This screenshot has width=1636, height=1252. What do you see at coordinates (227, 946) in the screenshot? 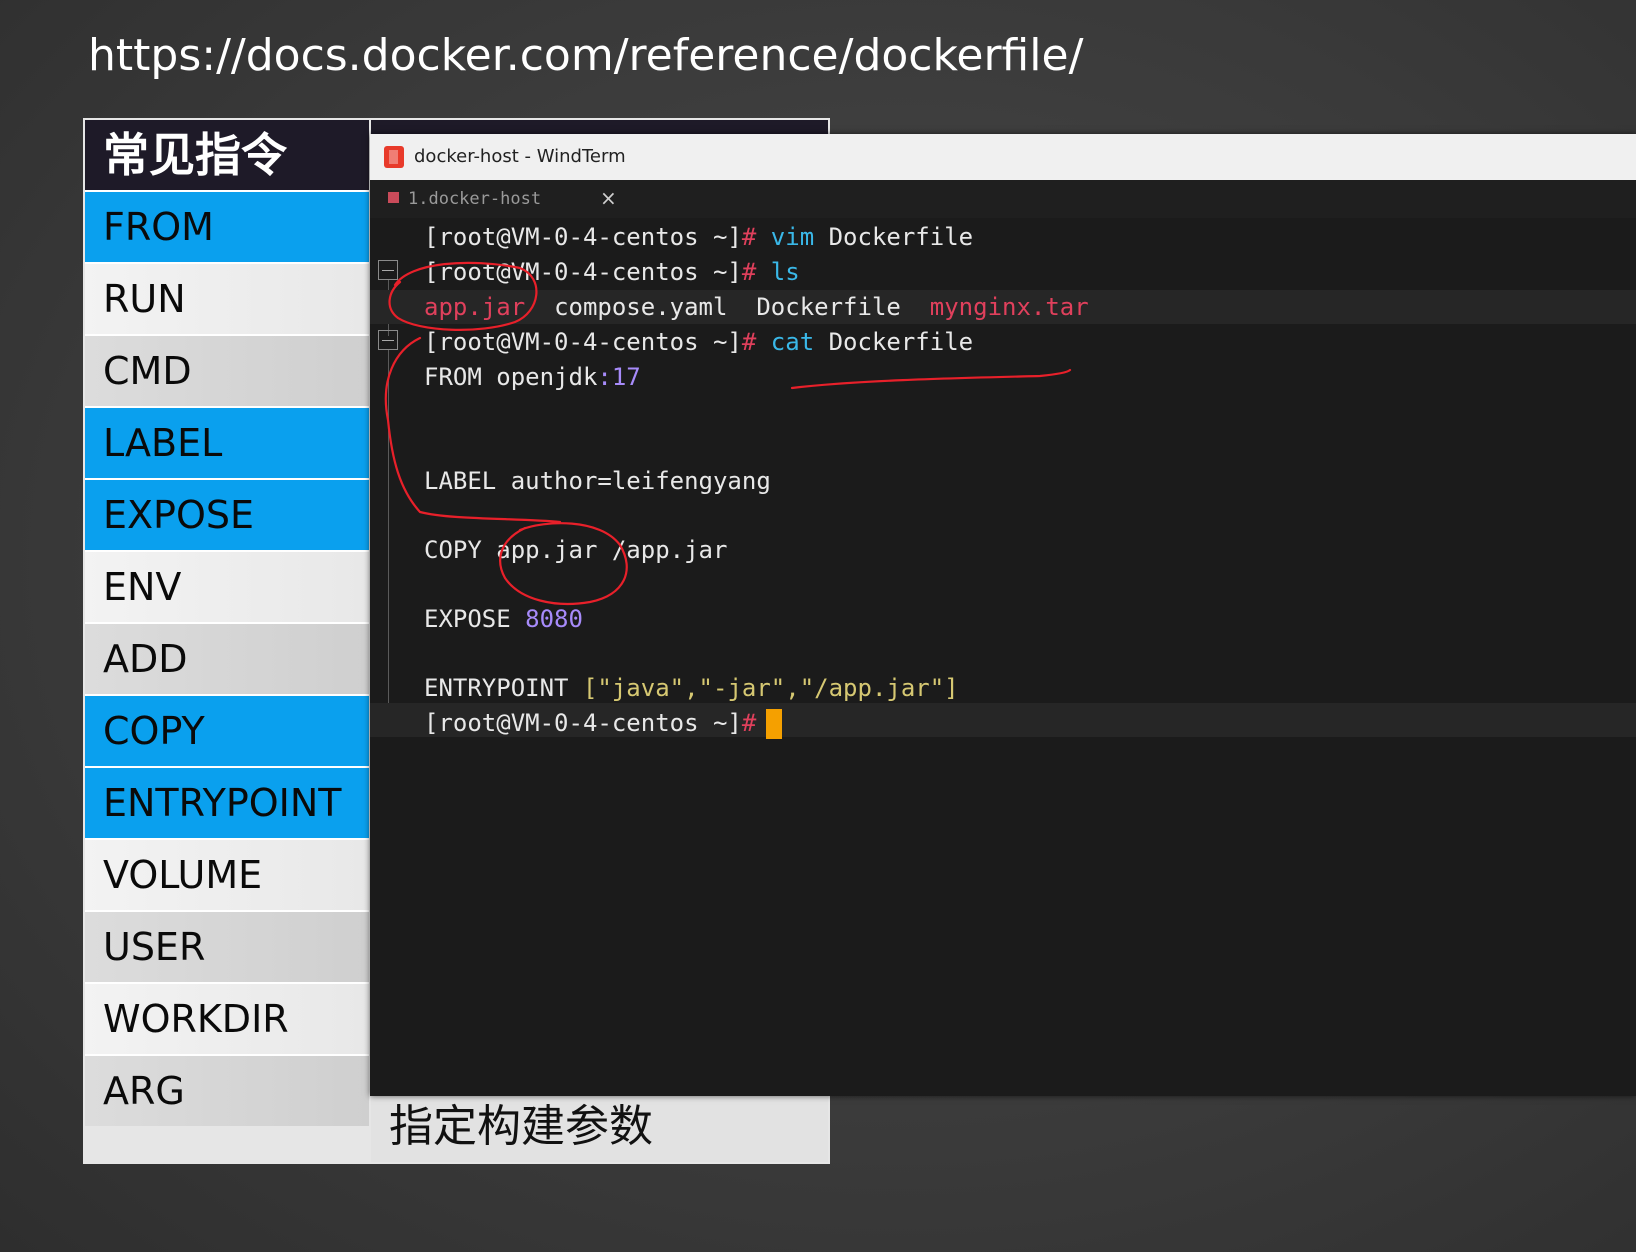
I see `instruction-row: USER` at bounding box center [227, 946].